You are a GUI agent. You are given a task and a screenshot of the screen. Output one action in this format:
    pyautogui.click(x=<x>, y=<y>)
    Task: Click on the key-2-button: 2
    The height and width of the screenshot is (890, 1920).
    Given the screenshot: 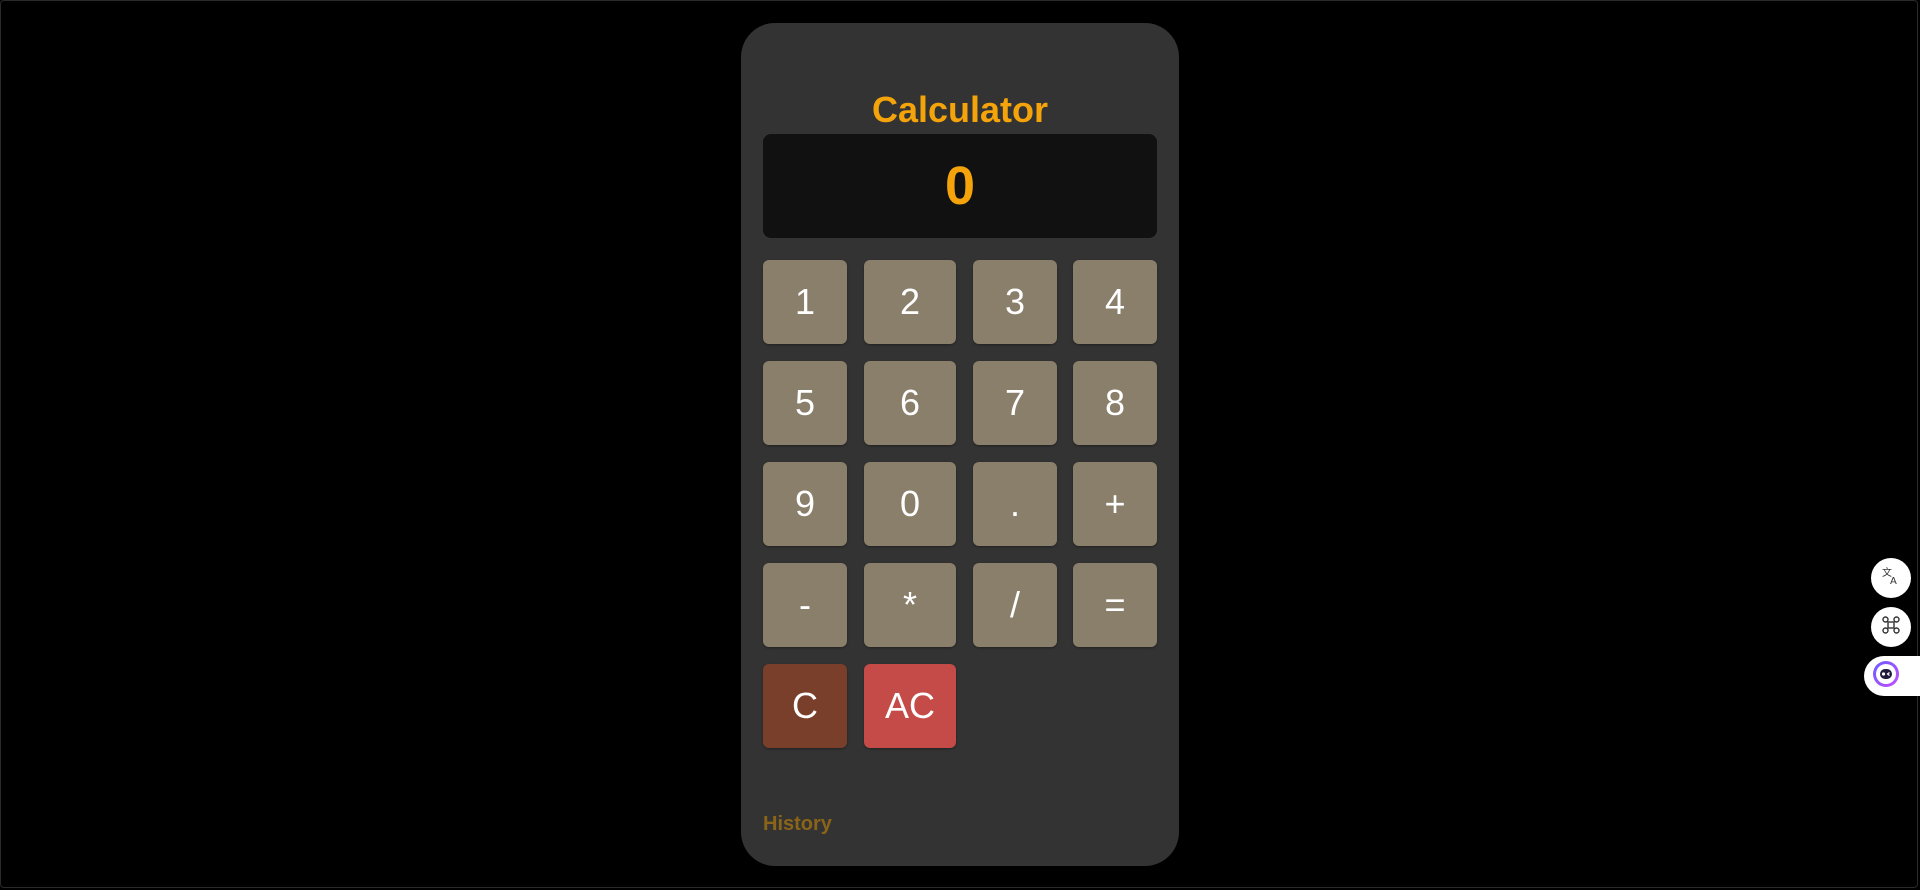 What is the action you would take?
    pyautogui.click(x=910, y=302)
    